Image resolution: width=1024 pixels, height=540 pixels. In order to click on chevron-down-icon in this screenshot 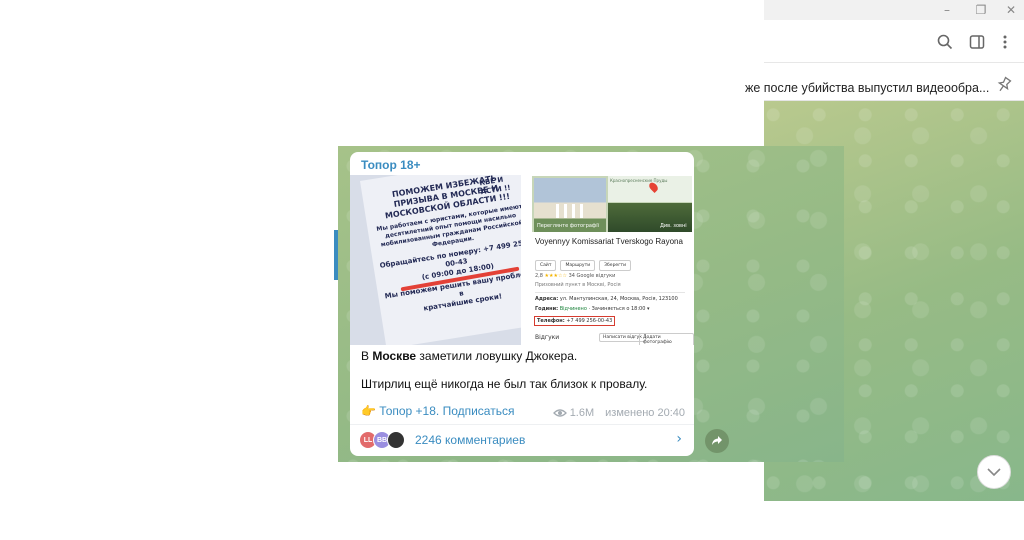, I will do `click(994, 472)`.